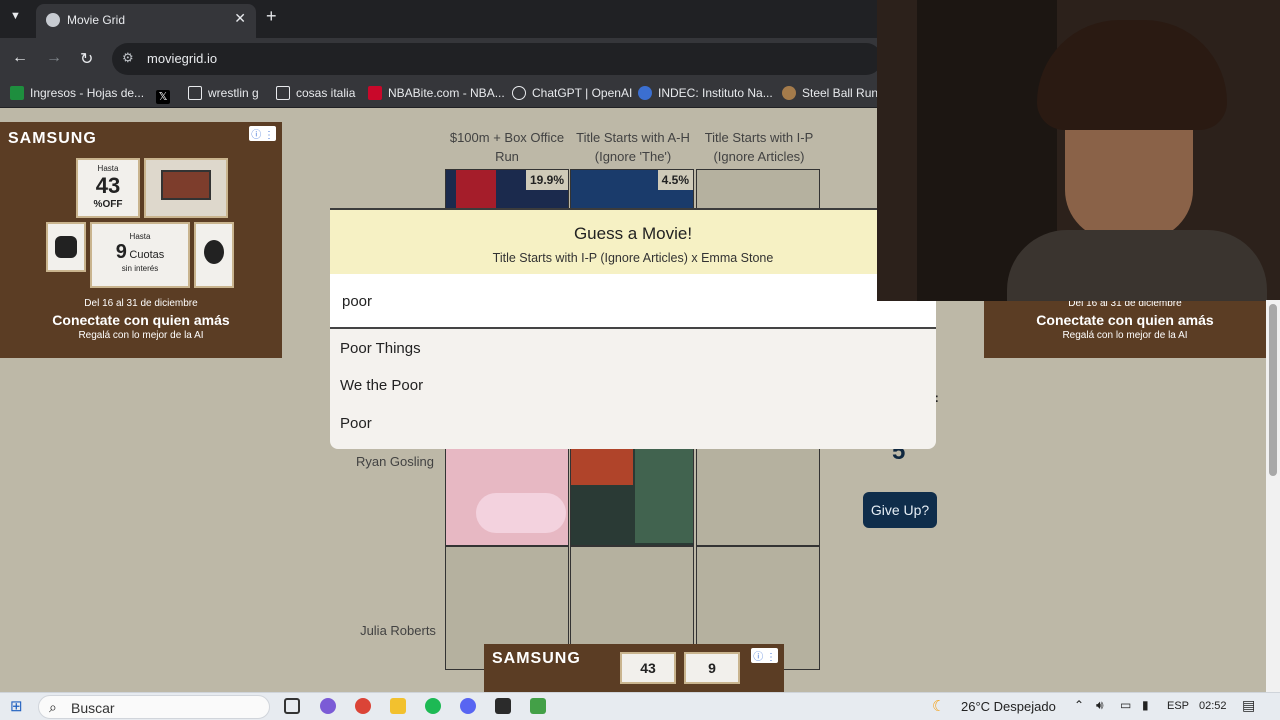  I want to click on language-indicator: ESP, so click(1178, 706).